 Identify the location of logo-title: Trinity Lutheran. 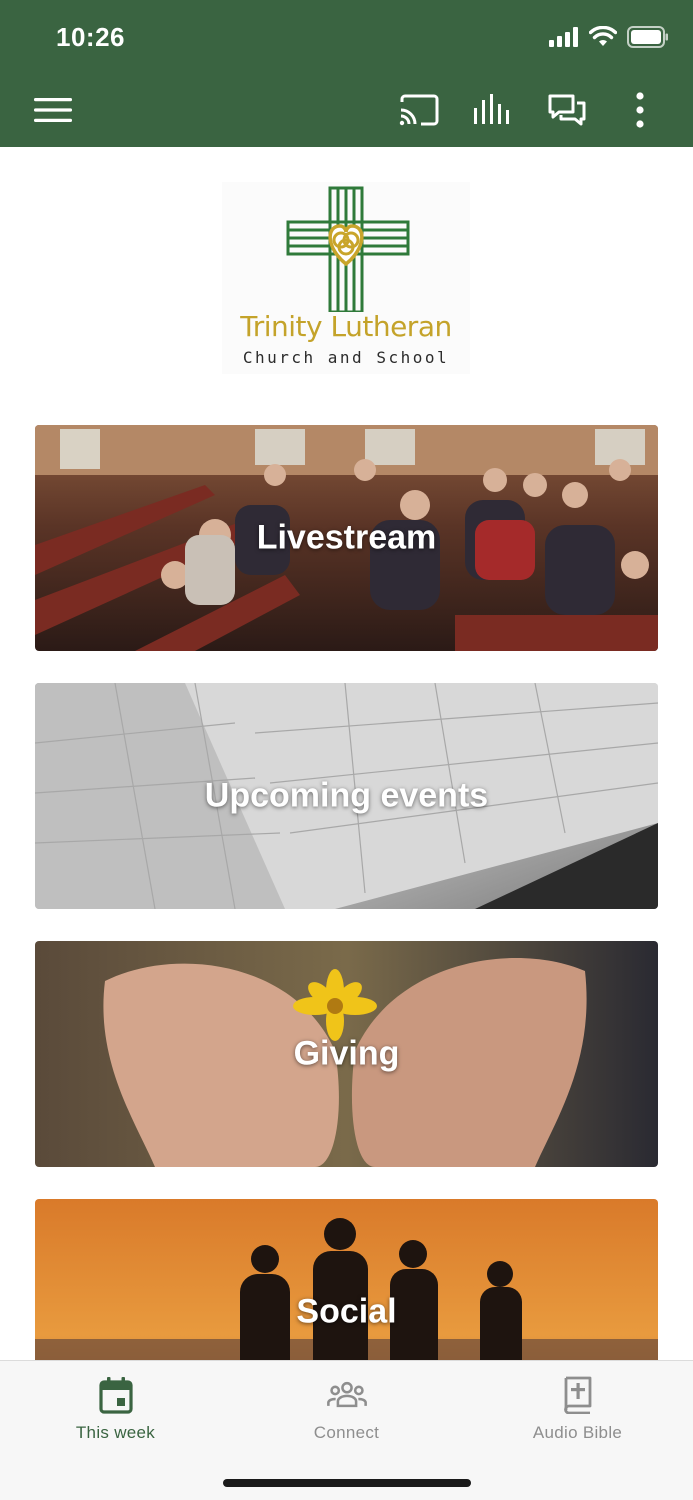
(346, 326).